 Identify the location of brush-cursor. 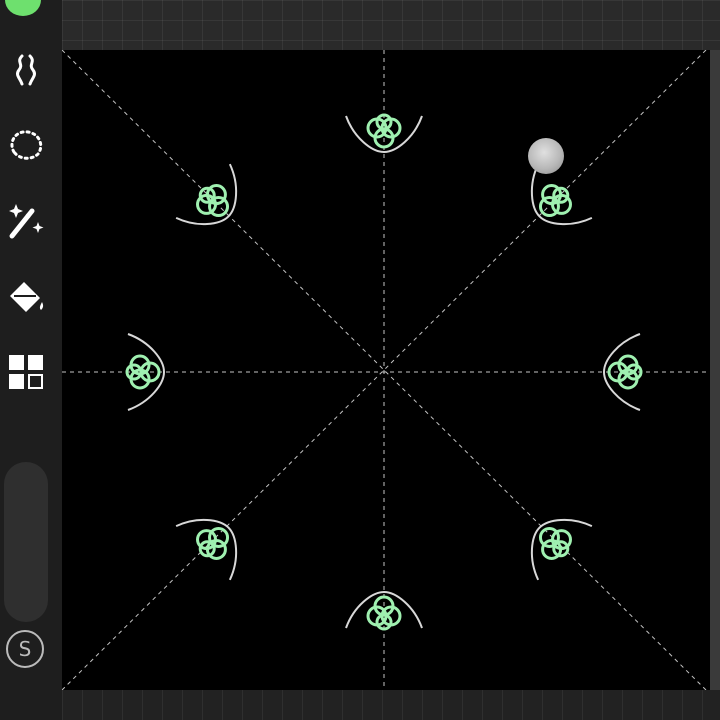
(546, 156).